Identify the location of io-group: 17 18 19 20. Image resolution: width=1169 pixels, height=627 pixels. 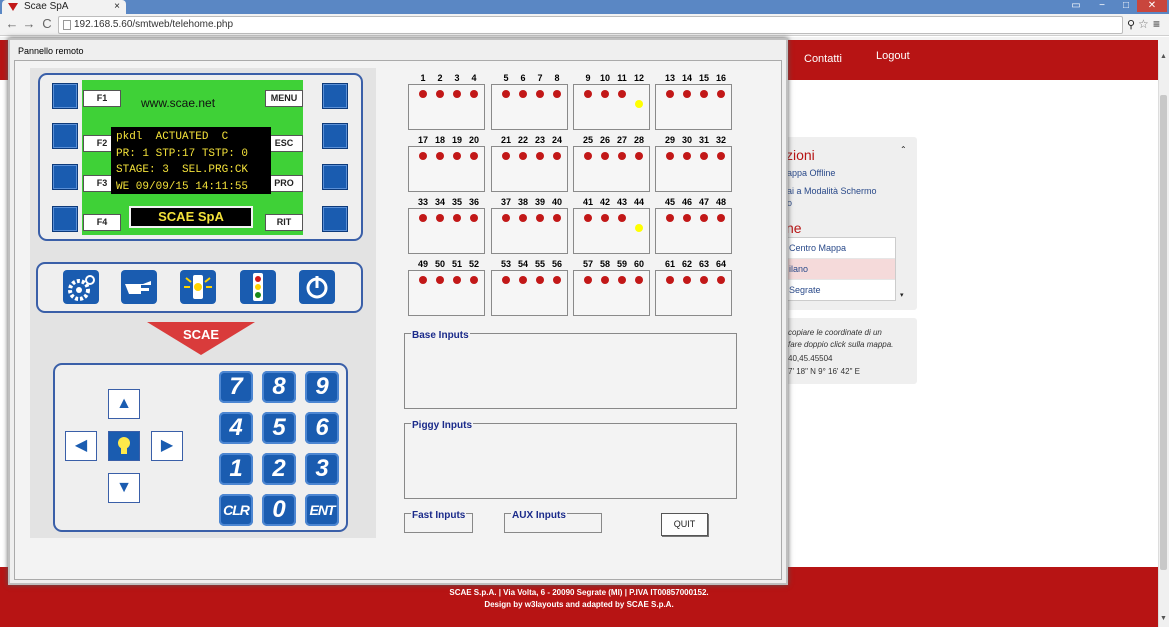
(447, 165).